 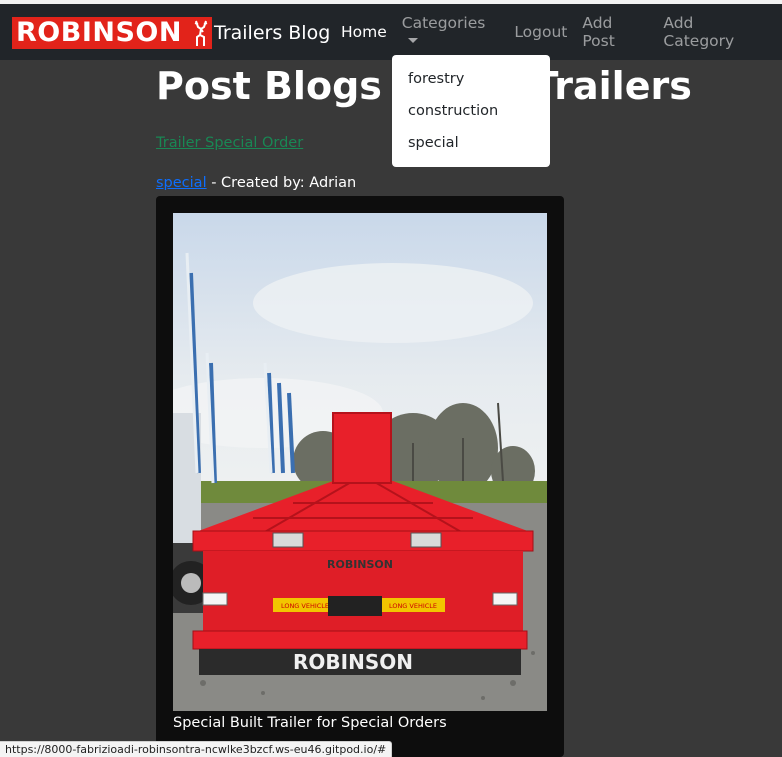 What do you see at coordinates (540, 32) in the screenshot?
I see `nav-logout: Logout` at bounding box center [540, 32].